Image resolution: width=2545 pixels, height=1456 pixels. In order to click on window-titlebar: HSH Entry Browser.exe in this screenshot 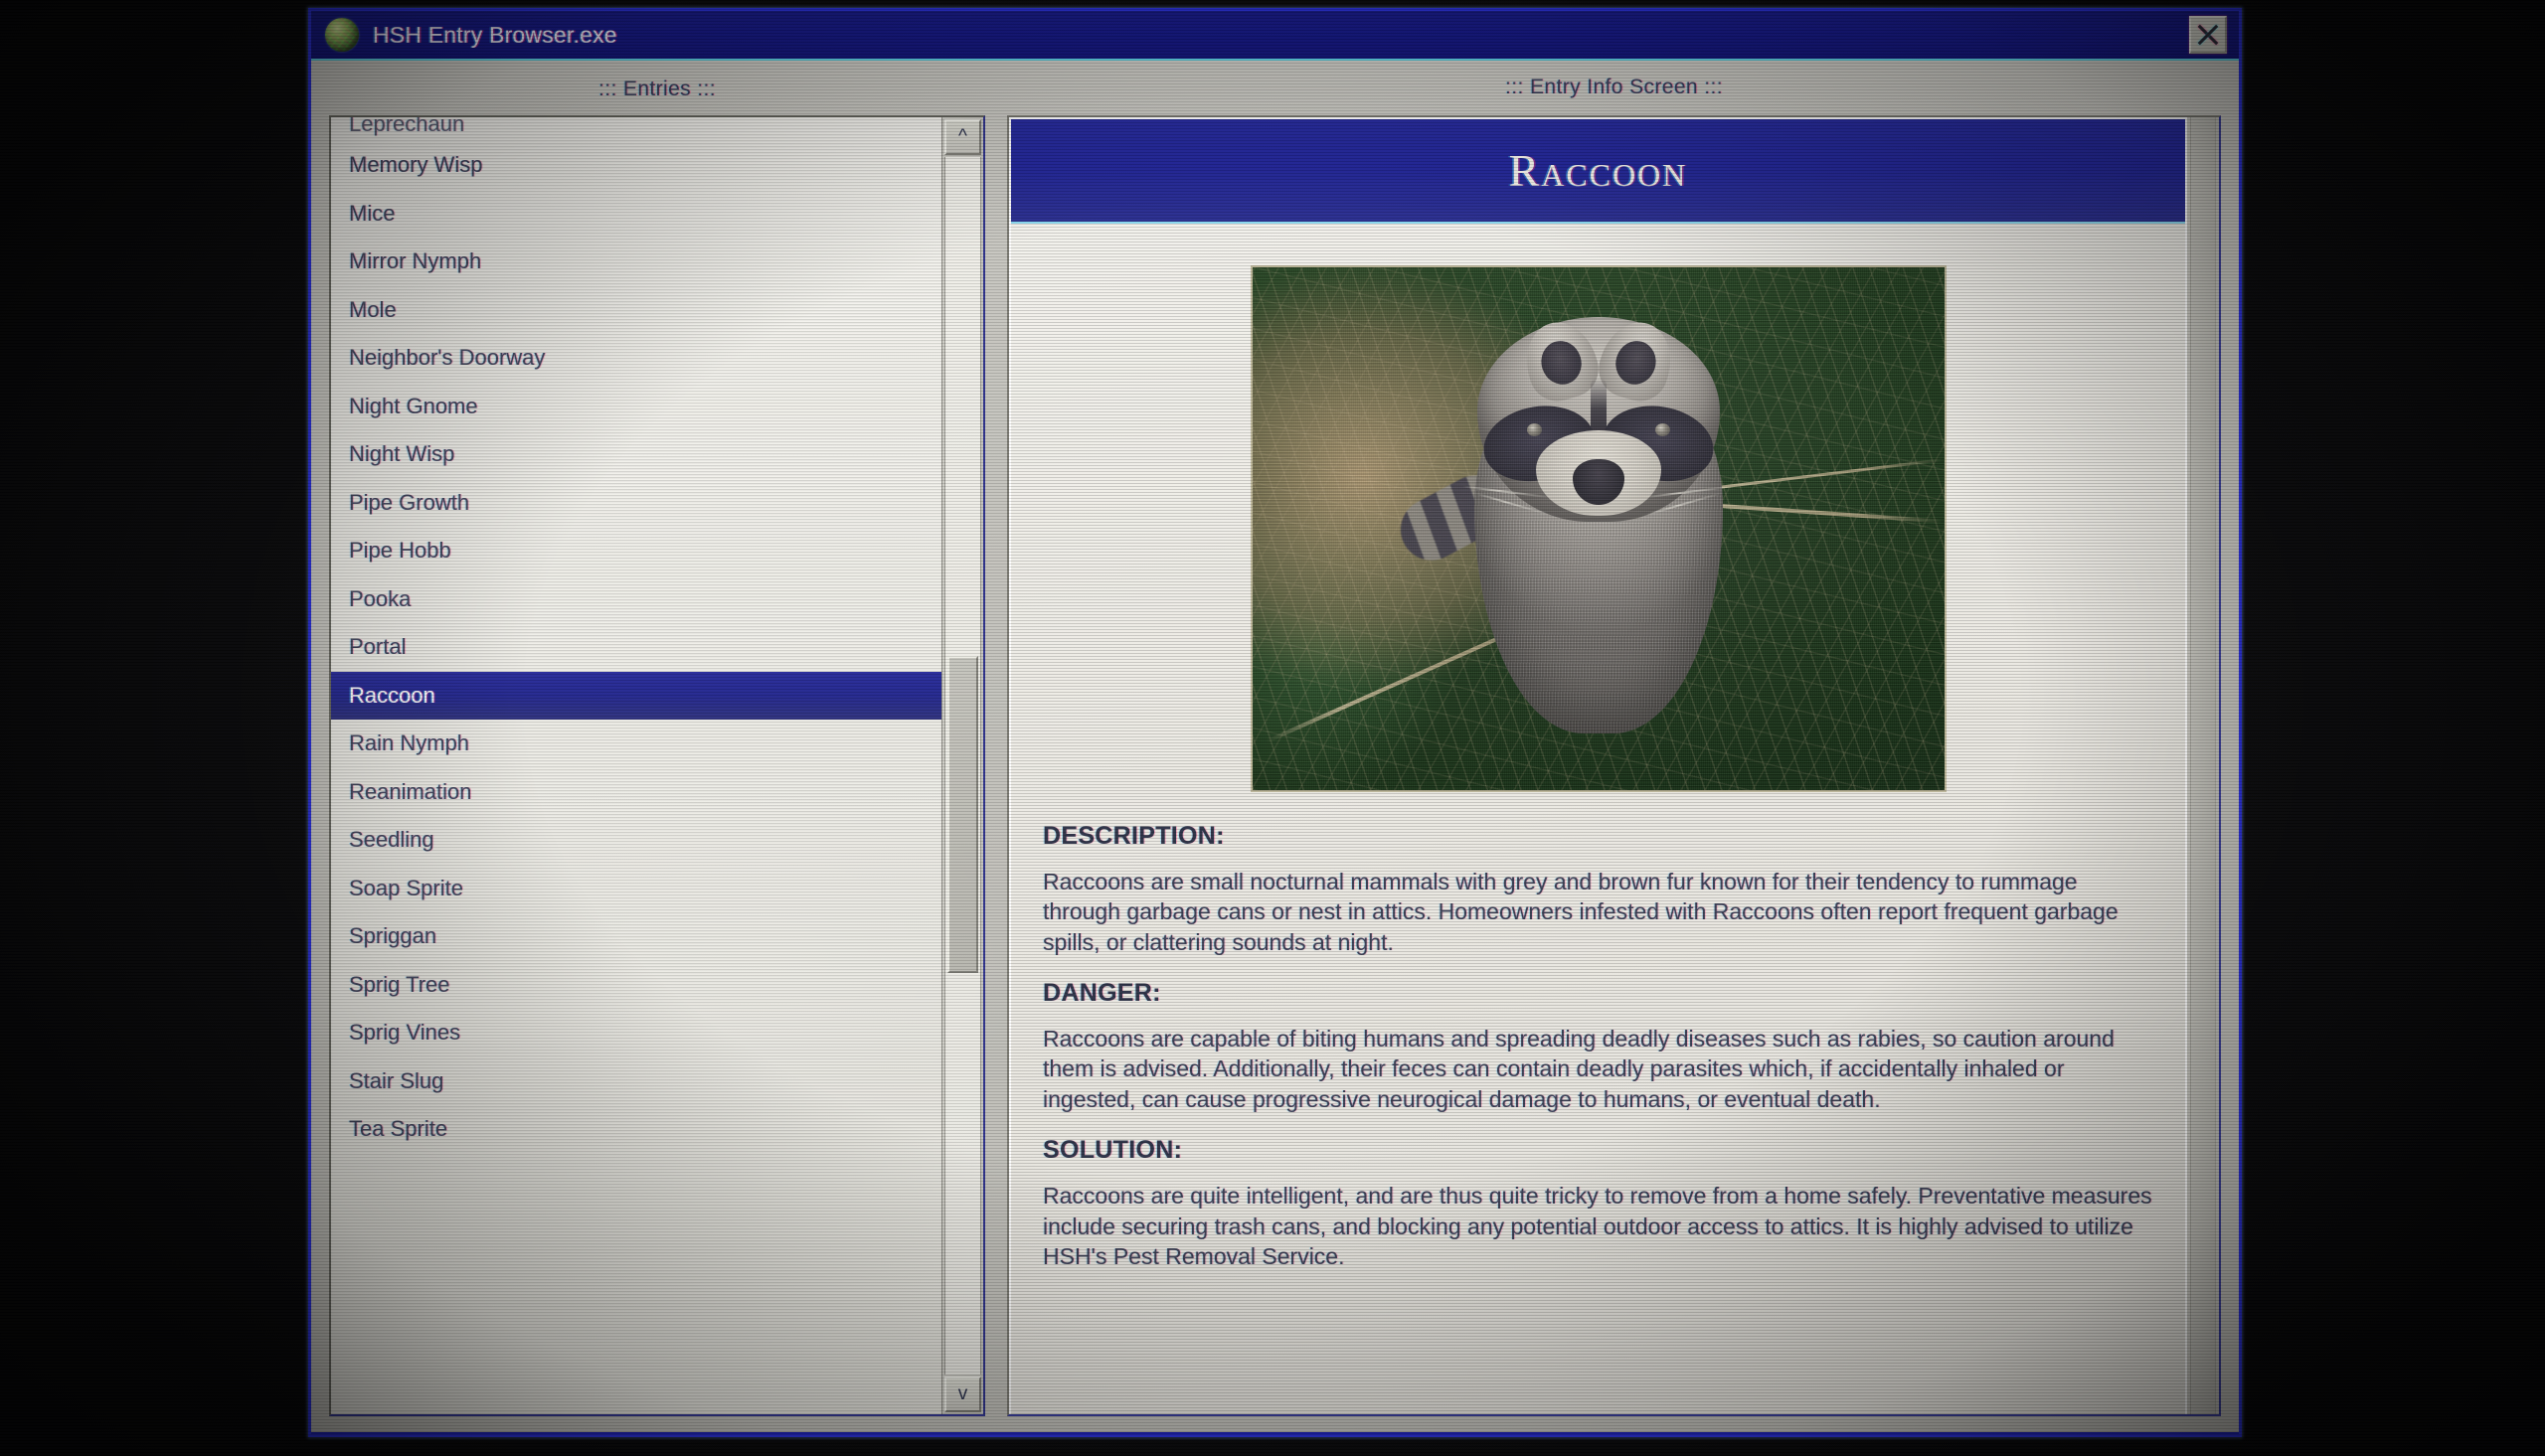, I will do `click(1275, 36)`.